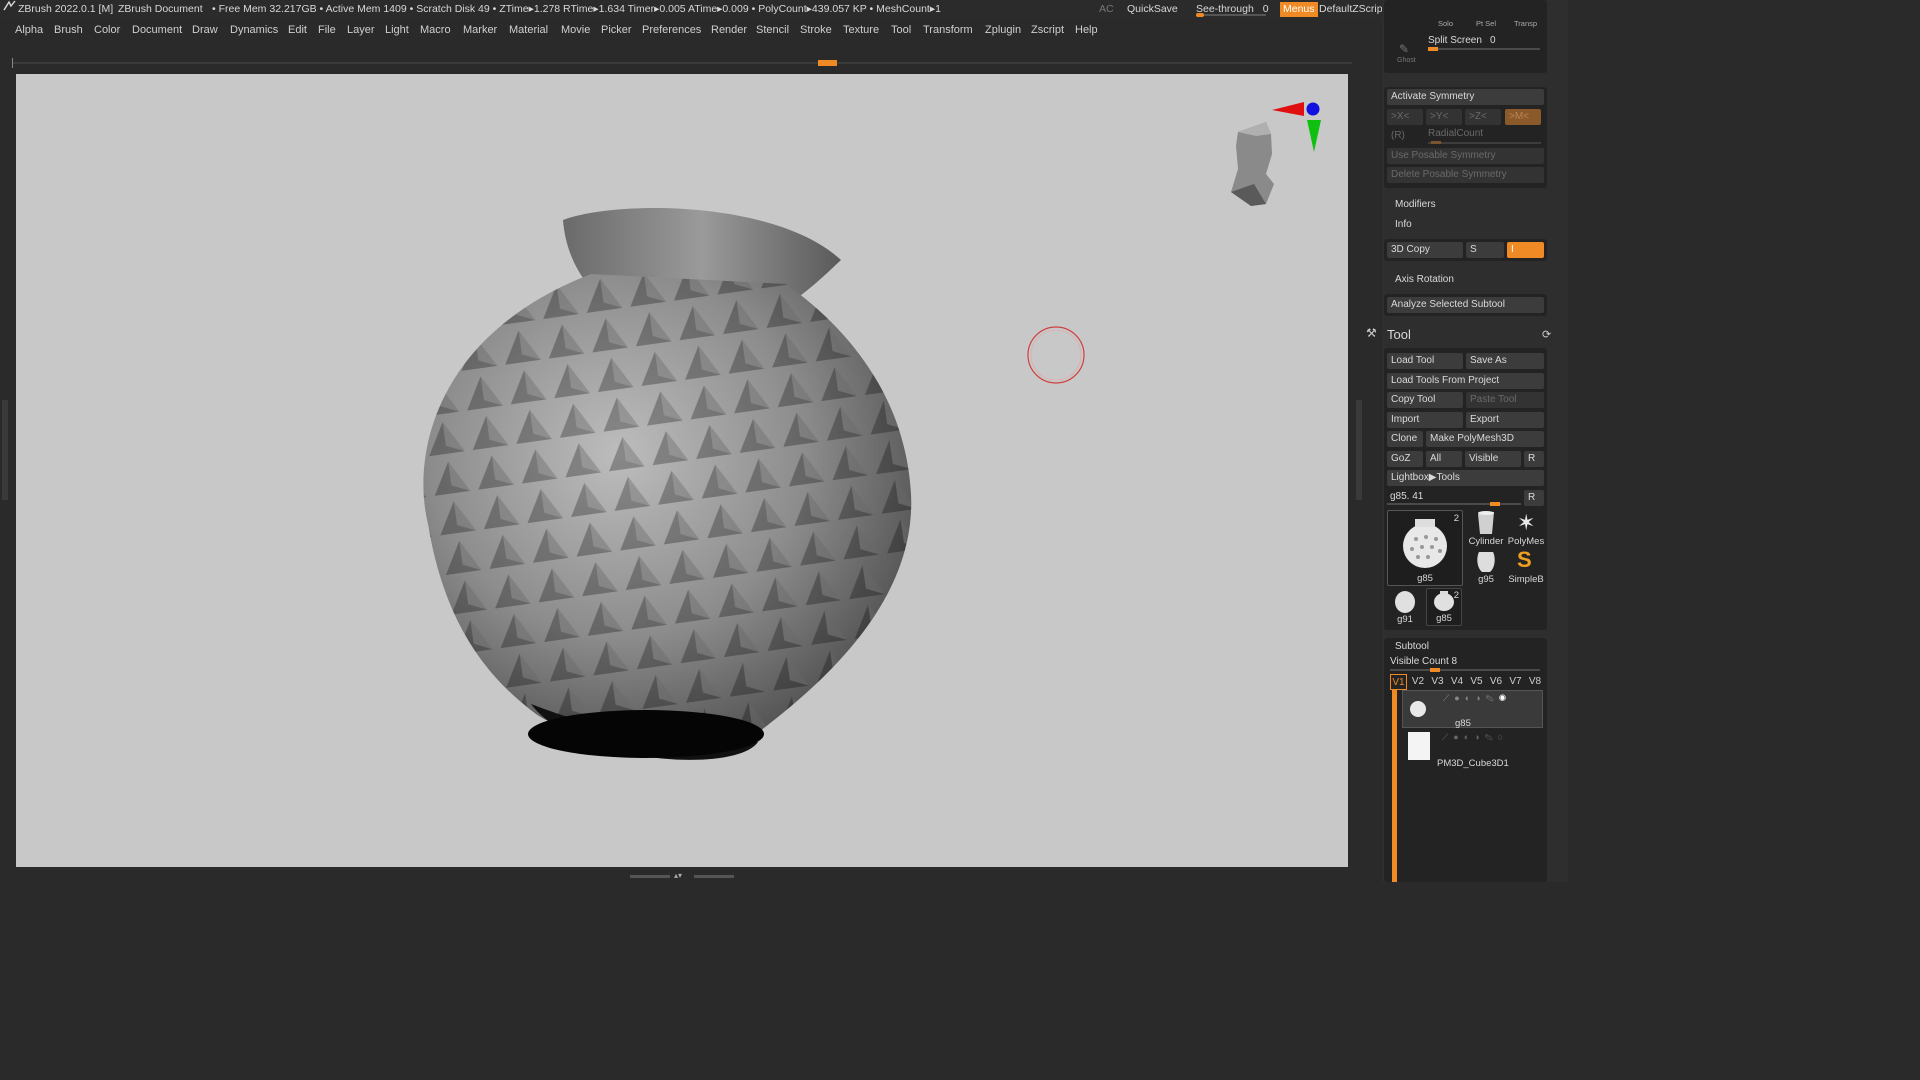 The width and height of the screenshot is (1920, 1080). Describe the element at coordinates (1425, 420) in the screenshot. I see `import-button: Import` at that location.